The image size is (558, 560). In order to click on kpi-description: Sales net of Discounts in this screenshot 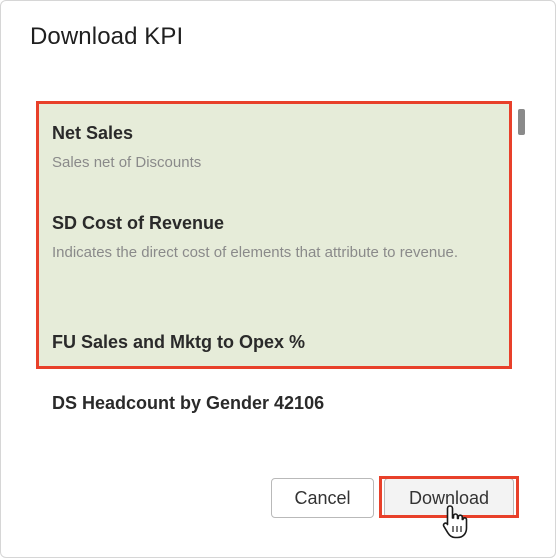, I will do `click(127, 162)`.